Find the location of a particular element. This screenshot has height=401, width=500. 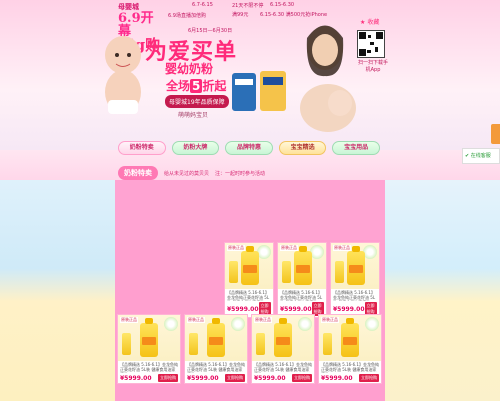

promo-line-1: 21天不限不停 is located at coordinates (248, 6).